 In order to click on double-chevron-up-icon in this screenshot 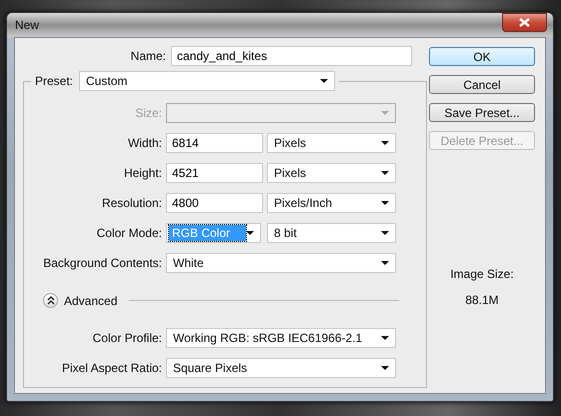, I will do `click(50, 300)`.